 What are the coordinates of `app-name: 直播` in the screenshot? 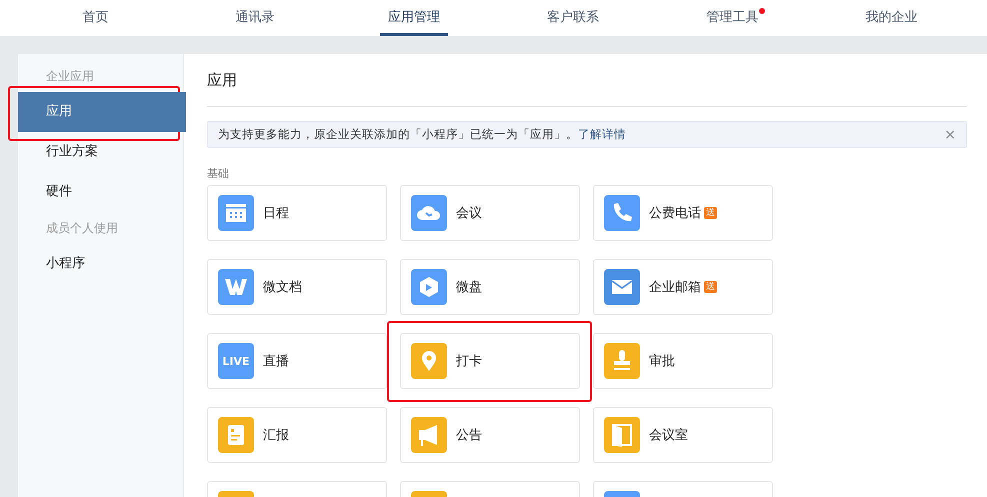 It's located at (276, 361).